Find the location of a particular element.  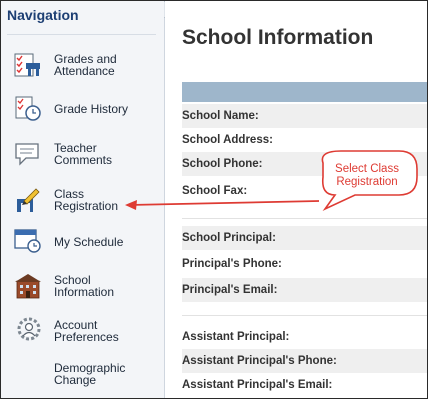

sidebar-item-account-preferences: Account Preferences is located at coordinates (82, 332).